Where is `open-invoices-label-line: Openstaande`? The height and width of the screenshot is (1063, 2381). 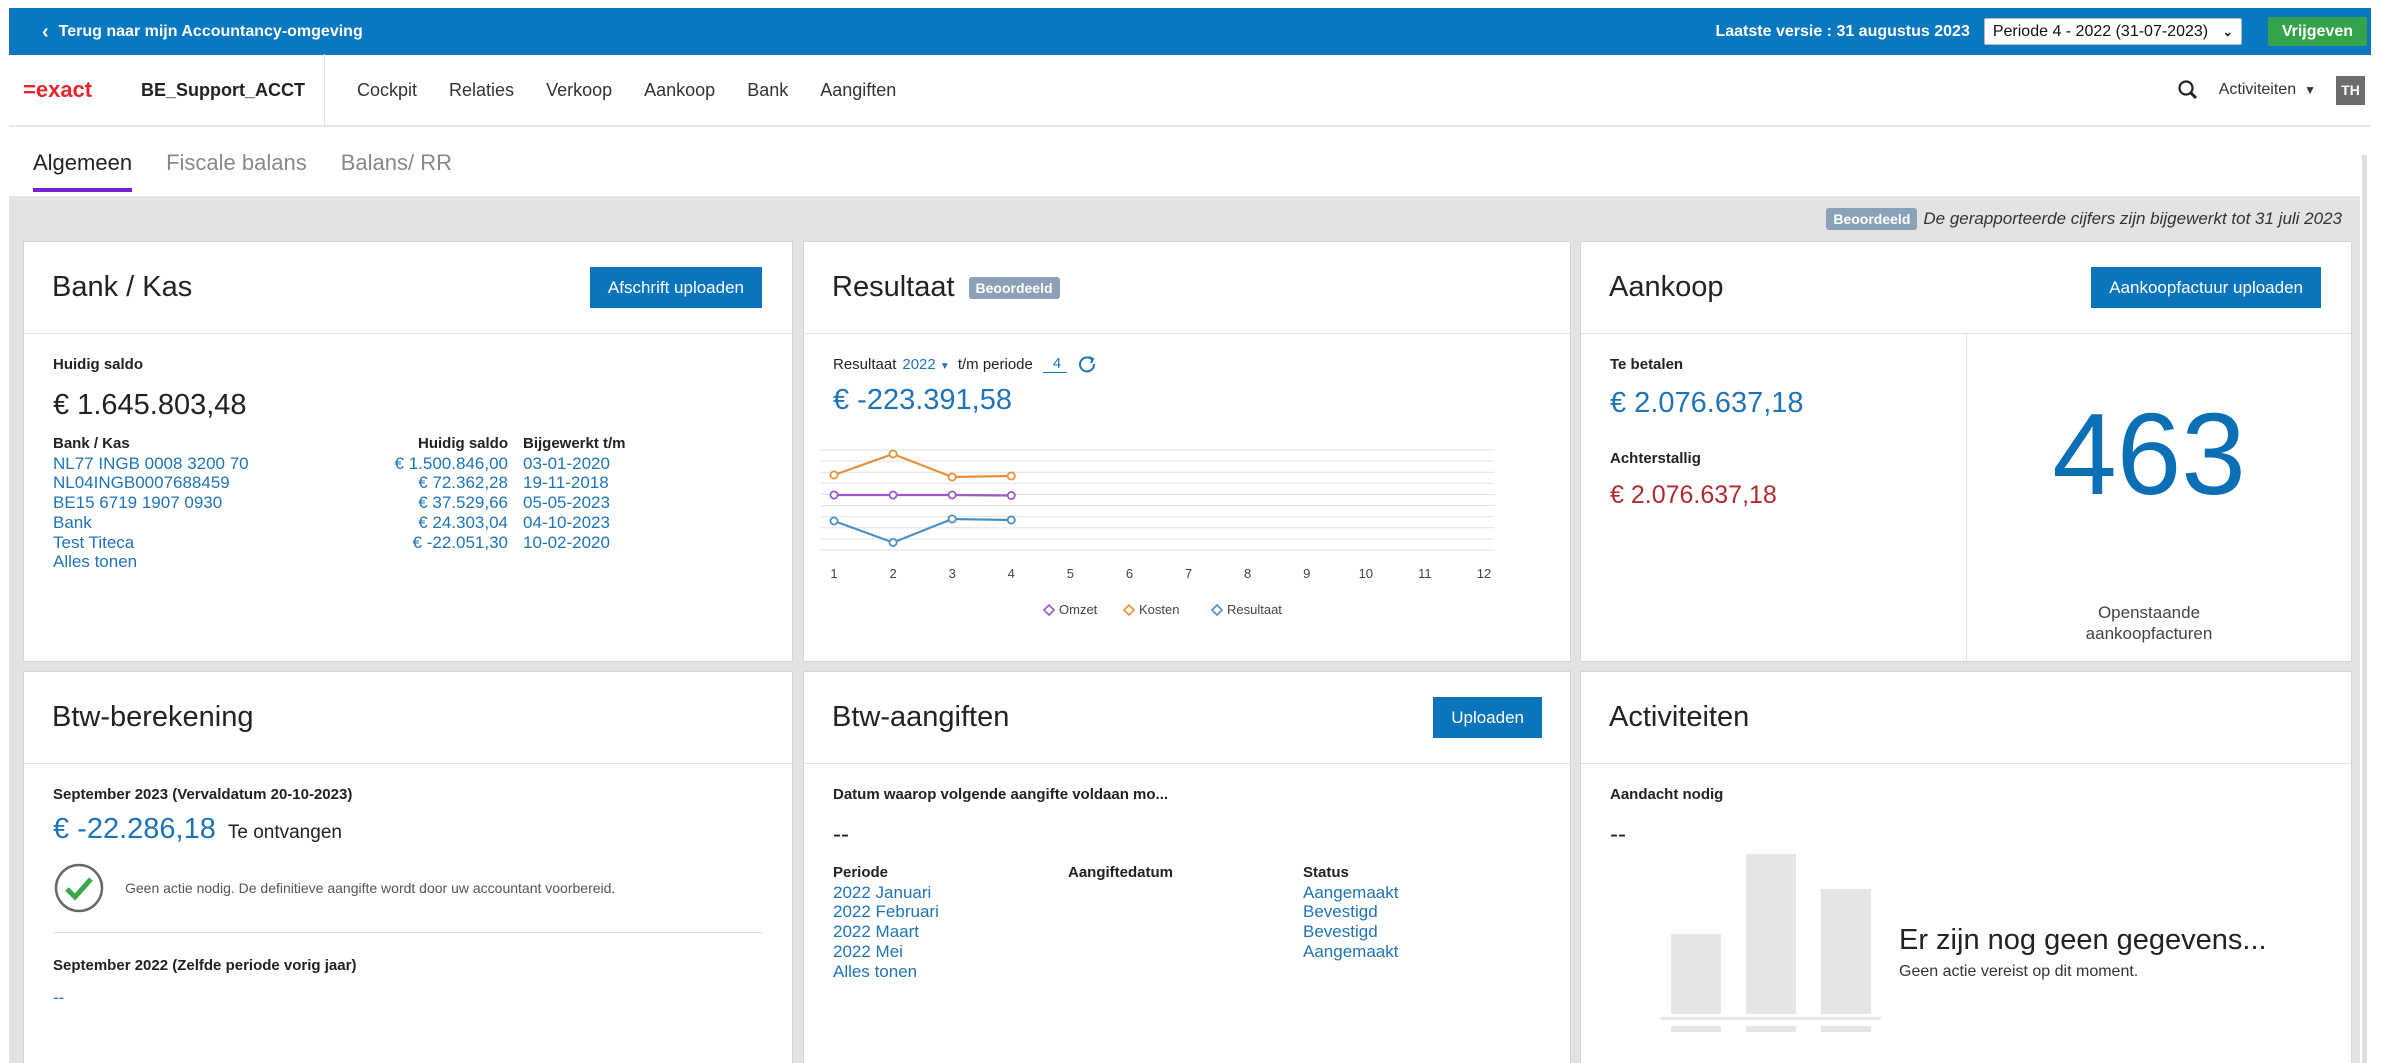
open-invoices-label-line: Openstaande is located at coordinates (2149, 612).